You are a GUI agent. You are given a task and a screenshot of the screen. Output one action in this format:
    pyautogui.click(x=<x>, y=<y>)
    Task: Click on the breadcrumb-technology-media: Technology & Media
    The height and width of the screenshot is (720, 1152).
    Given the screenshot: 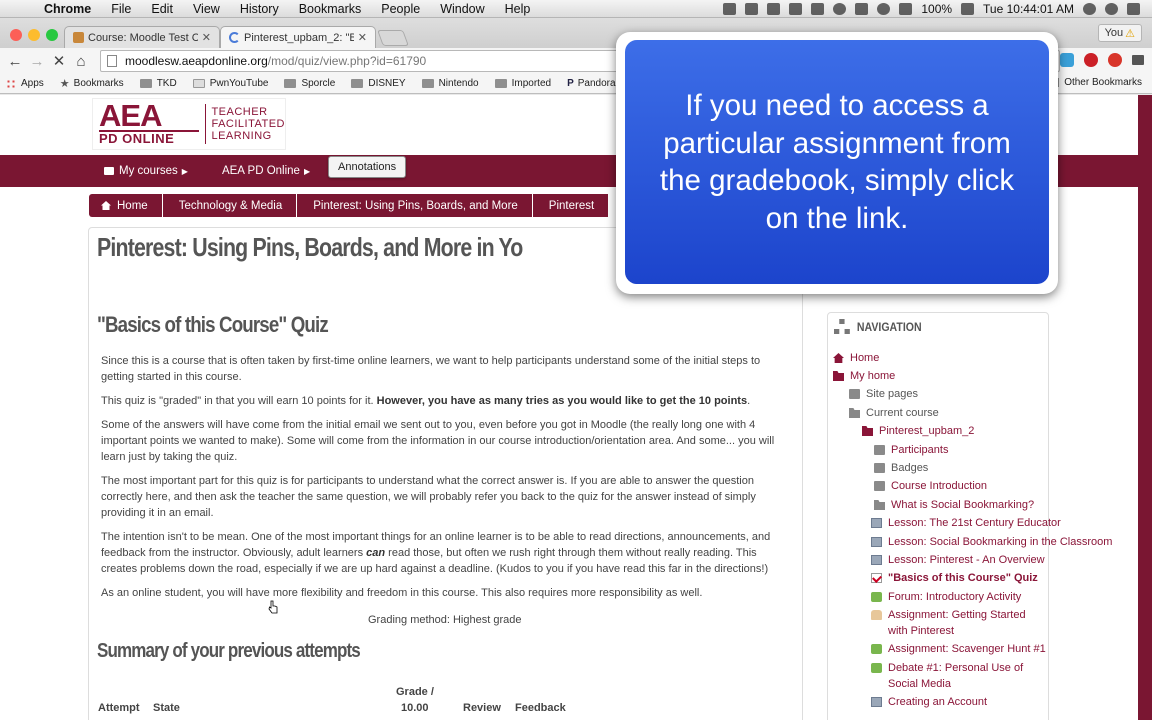 What is the action you would take?
    pyautogui.click(x=230, y=205)
    